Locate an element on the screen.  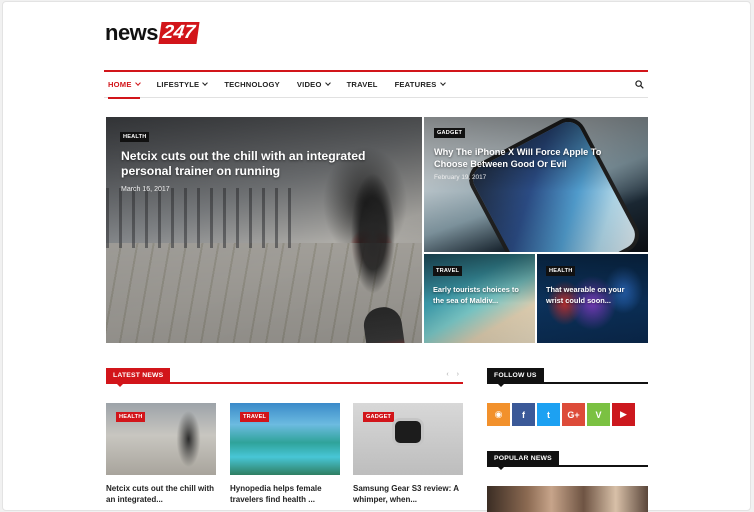
follow-us-header: FOLLOW US is located at coordinates (567, 377).